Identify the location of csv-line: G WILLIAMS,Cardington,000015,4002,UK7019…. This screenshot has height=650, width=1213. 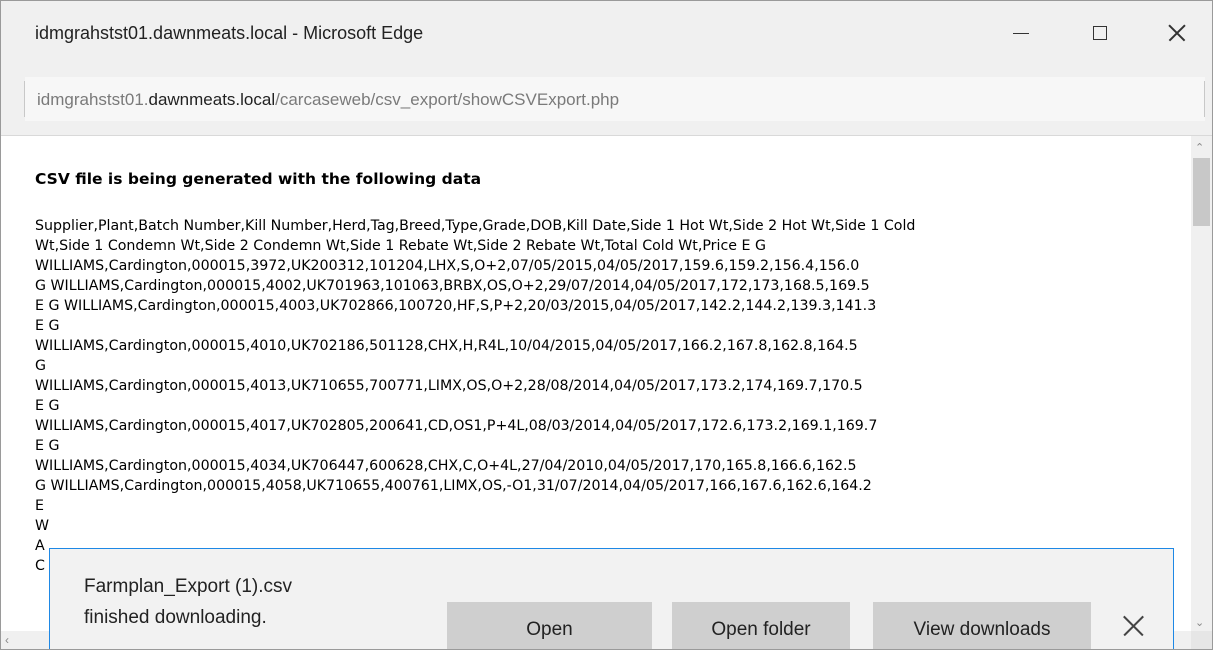
(452, 286).